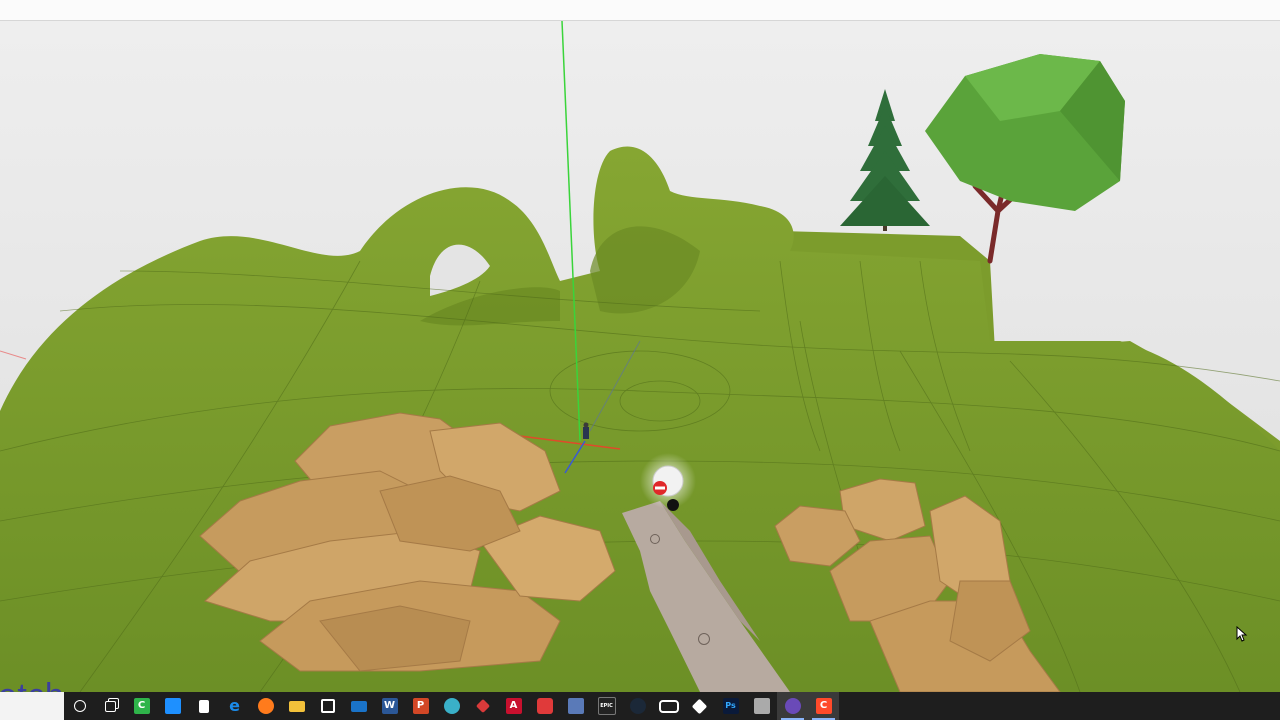  Describe the element at coordinates (32, 706) in the screenshot. I see `taskbar-search-box` at that location.